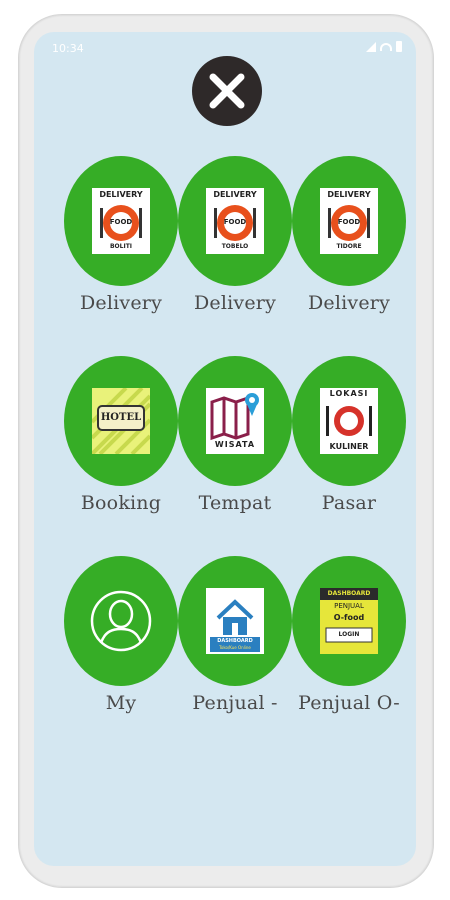 The image size is (450, 900). I want to click on delivery-food-logo: DELIVERY FOOD TIDORE, so click(349, 221).